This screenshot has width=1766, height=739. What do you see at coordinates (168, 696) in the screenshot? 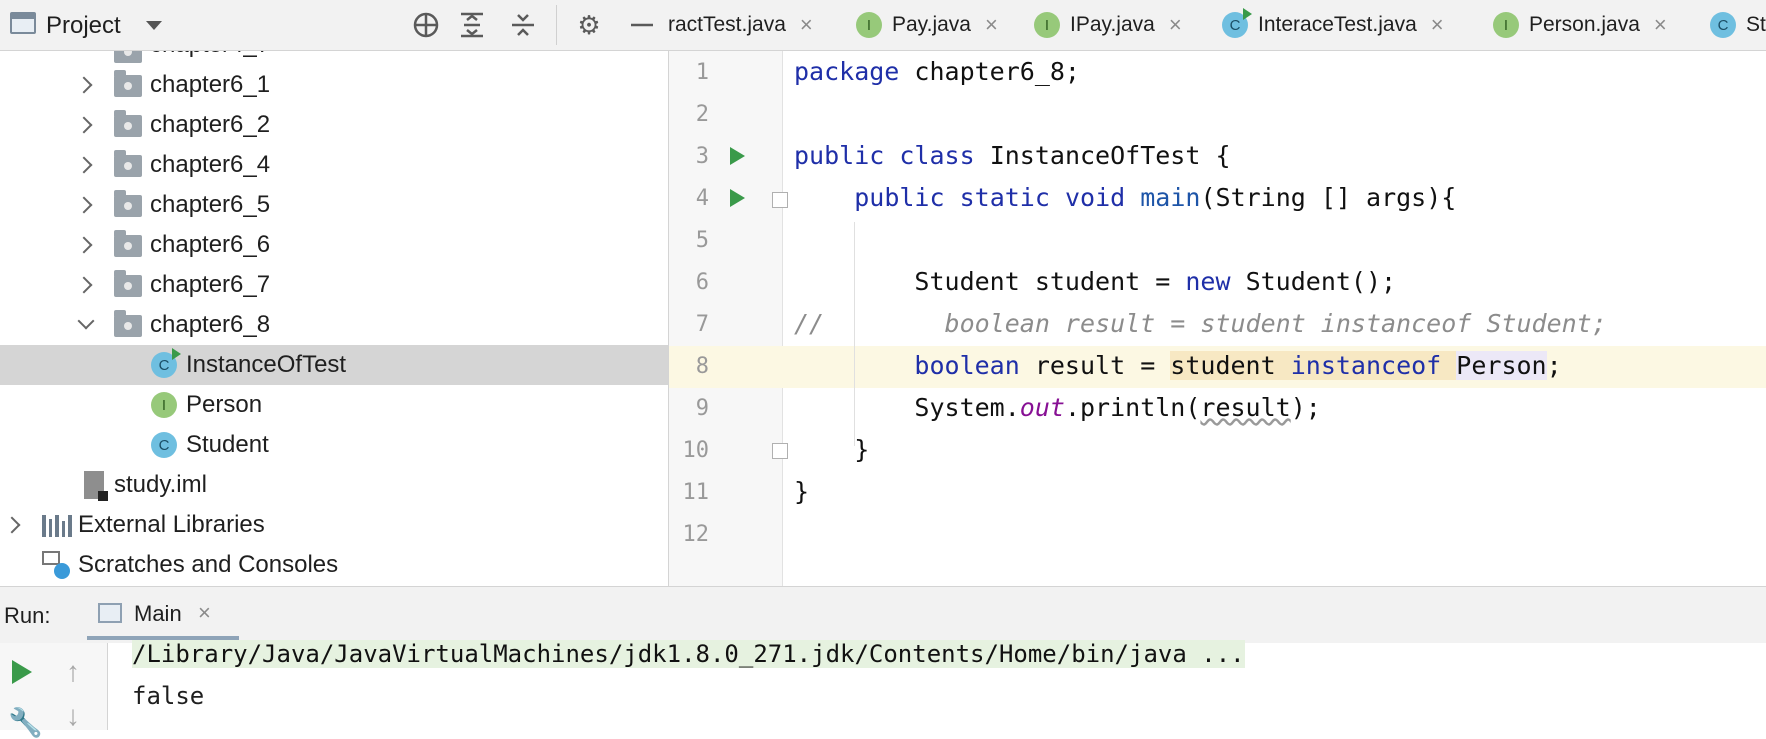
I see `console-result-line: false` at bounding box center [168, 696].